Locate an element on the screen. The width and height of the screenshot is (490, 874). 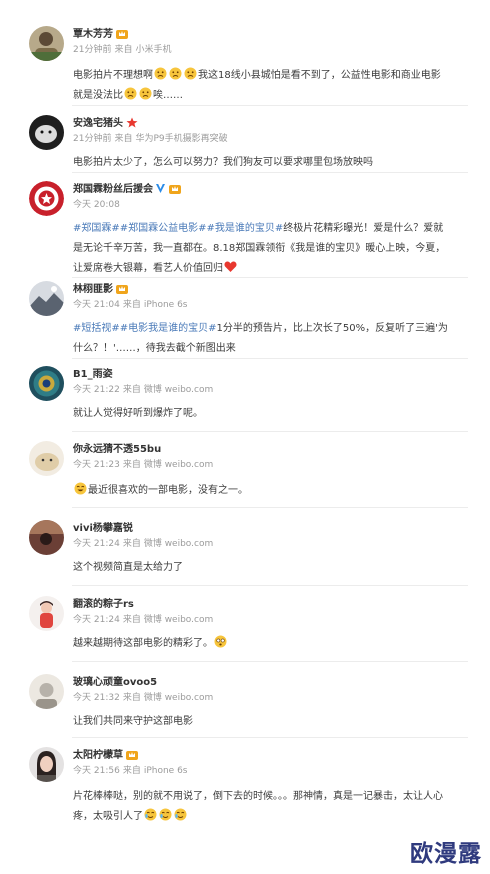
user-name: B1_雨姿 is located at coordinates (93, 374).